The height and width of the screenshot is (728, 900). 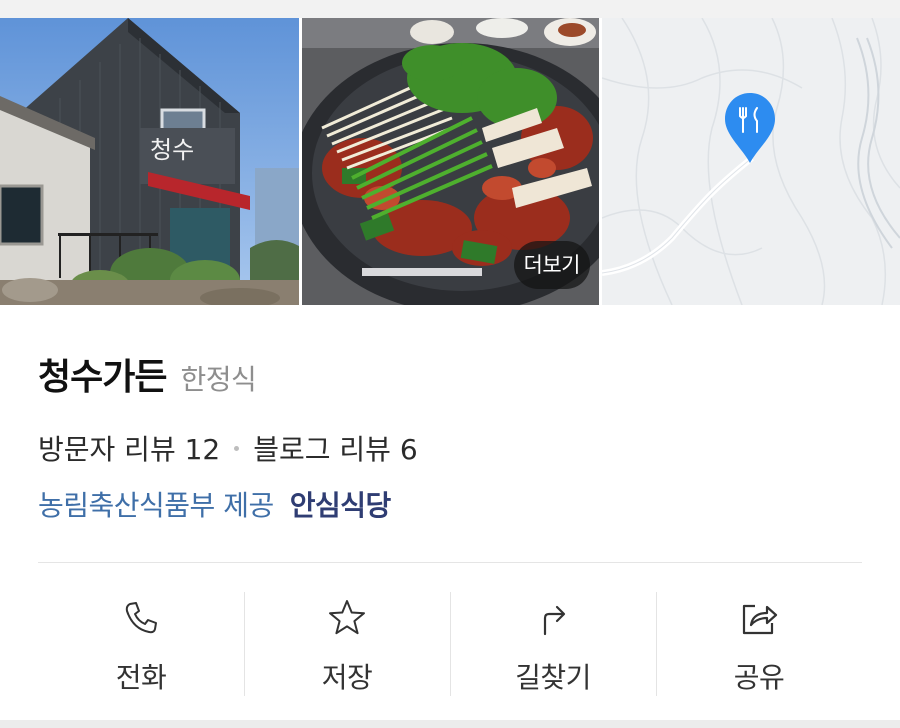 What do you see at coordinates (751, 161) in the screenshot?
I see `location-map` at bounding box center [751, 161].